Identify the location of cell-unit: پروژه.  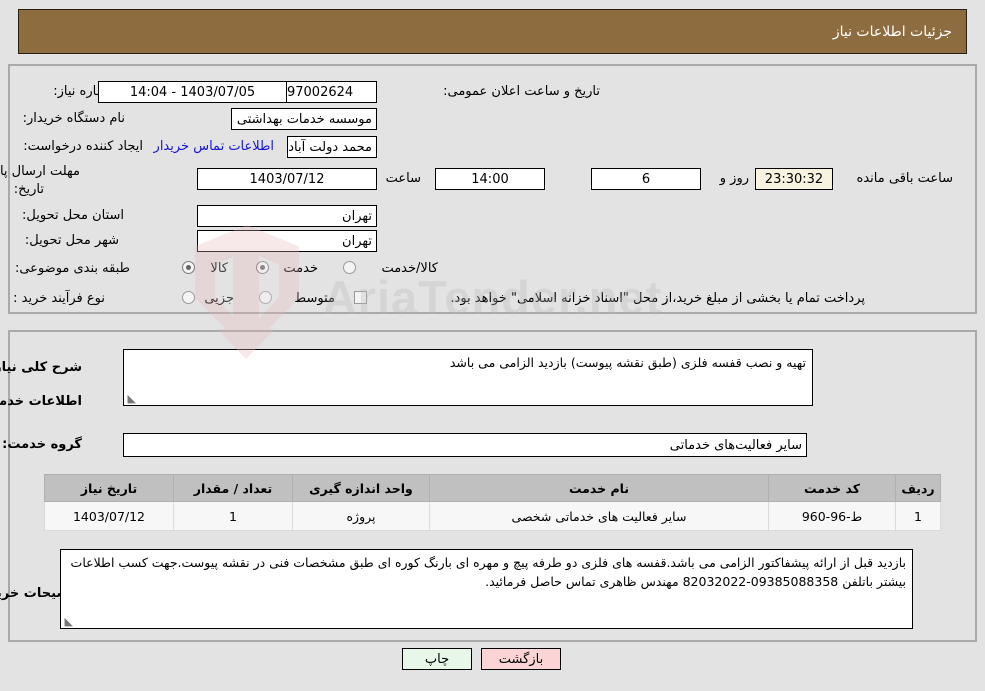
(361, 516).